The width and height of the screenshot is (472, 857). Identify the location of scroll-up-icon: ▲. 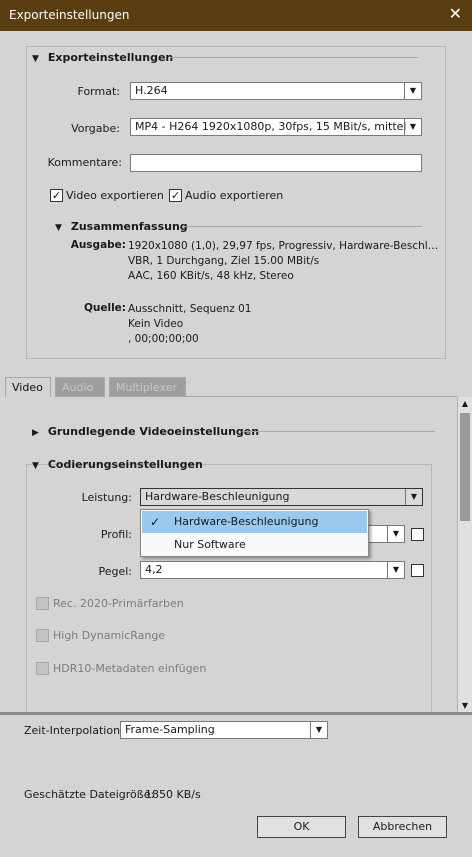
(465, 404).